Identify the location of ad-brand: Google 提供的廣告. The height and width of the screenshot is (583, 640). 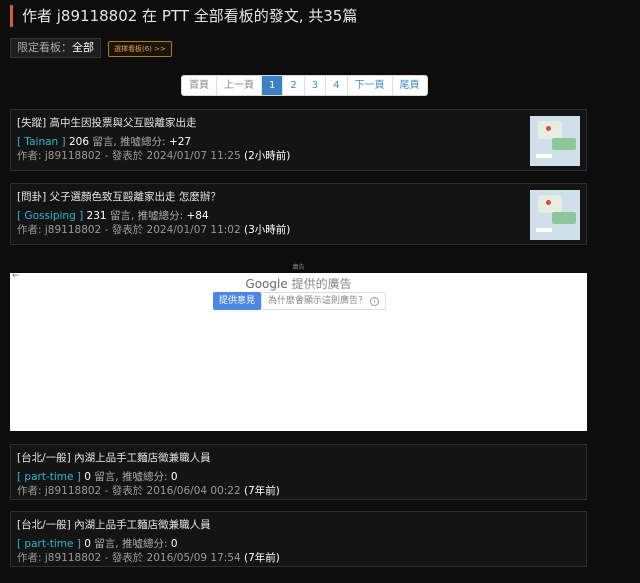
(298, 283).